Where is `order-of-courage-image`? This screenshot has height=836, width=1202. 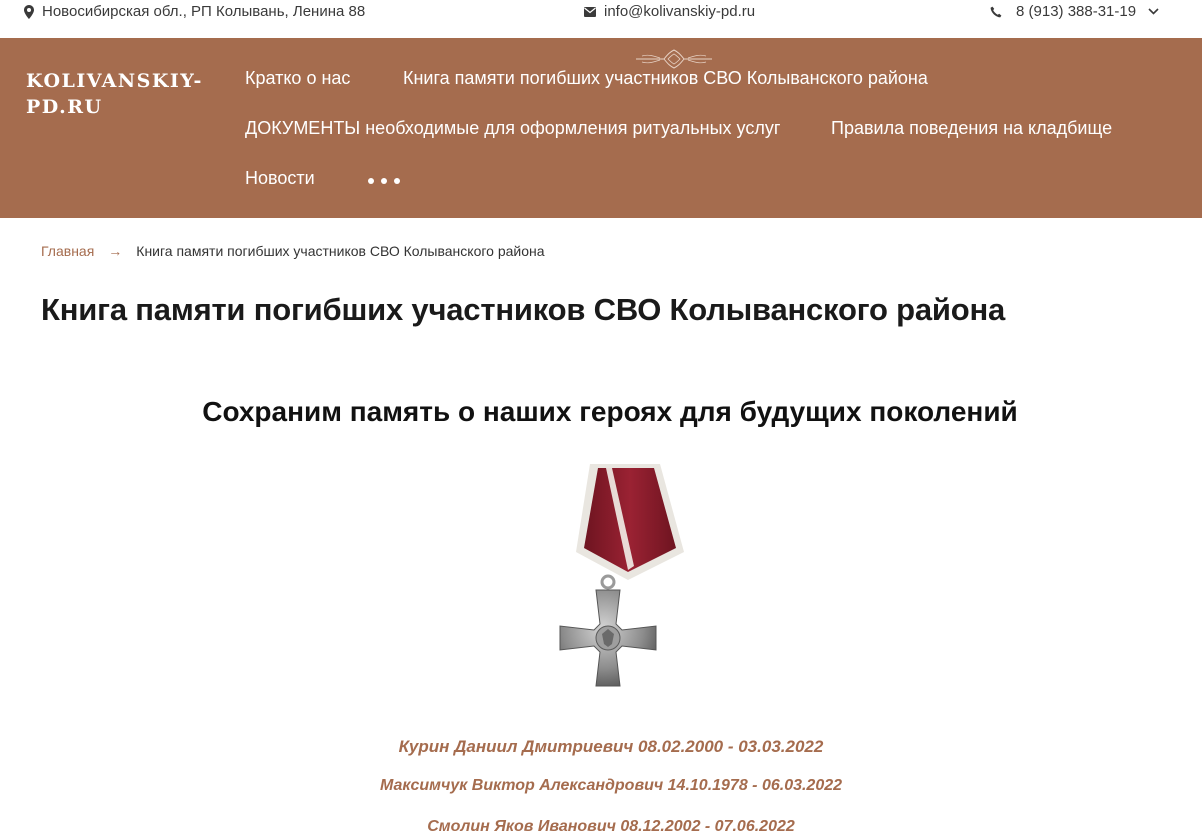 order-of-courage-image is located at coordinates (659, 580).